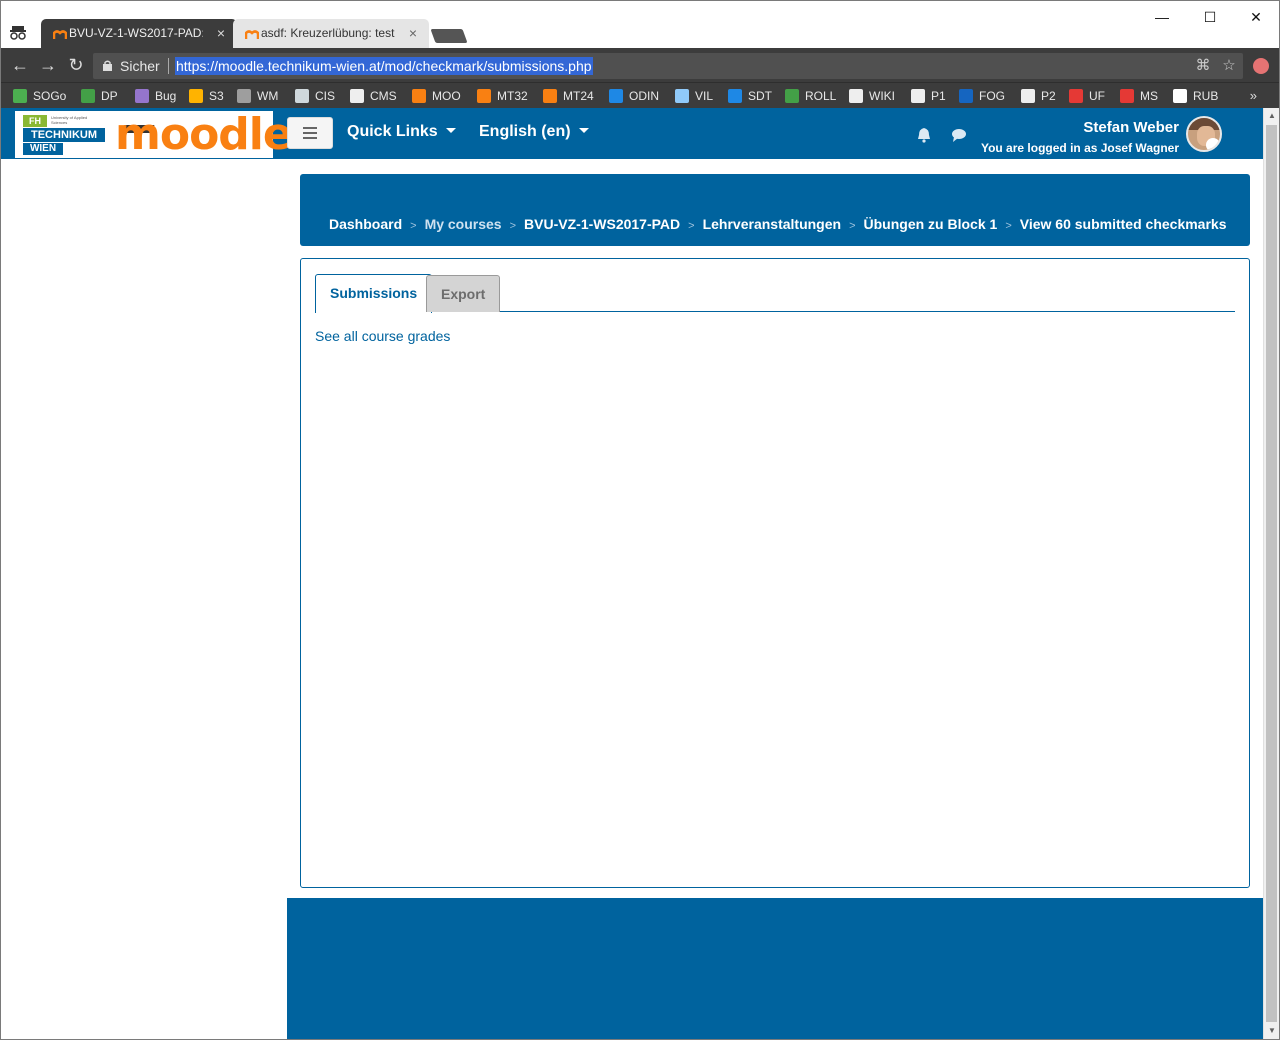 The width and height of the screenshot is (1280, 1040). I want to click on secure-label: Sicher, so click(140, 66).